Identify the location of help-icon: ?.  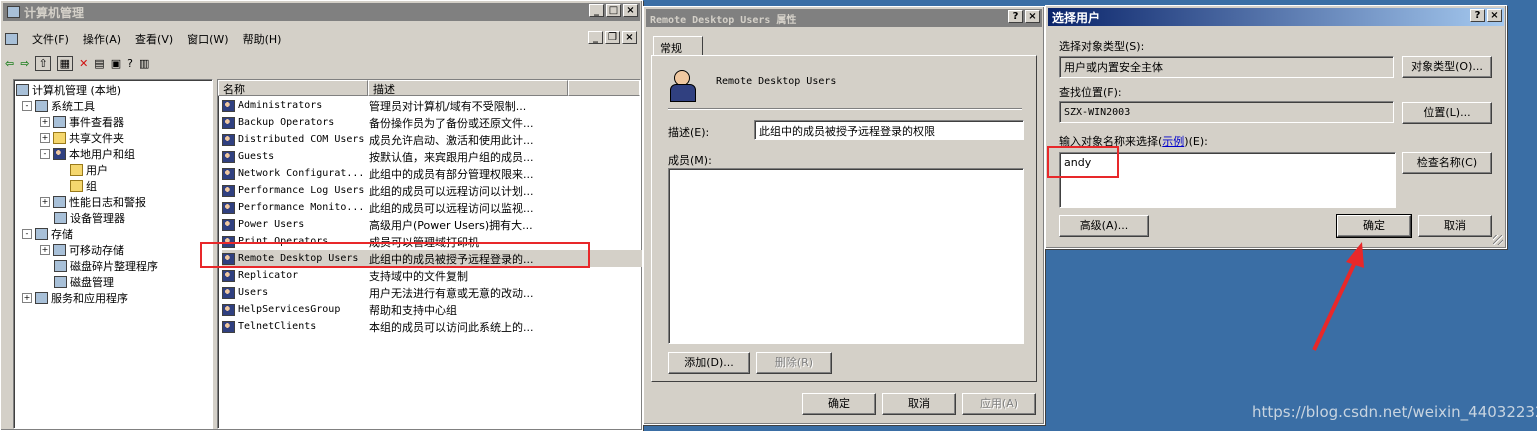
(130, 63).